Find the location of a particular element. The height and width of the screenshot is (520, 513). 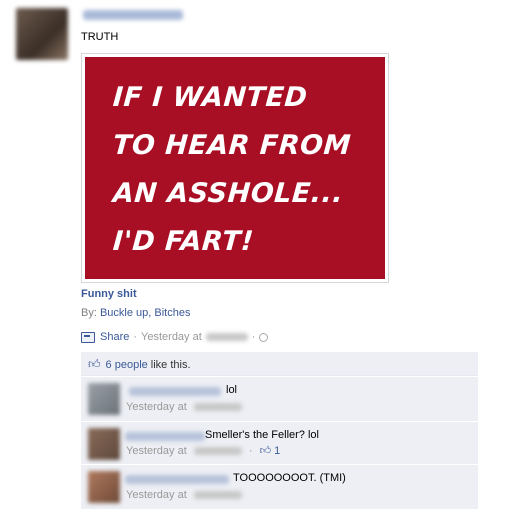

comment-like-count: 👍︎ 1 is located at coordinates (270, 451).